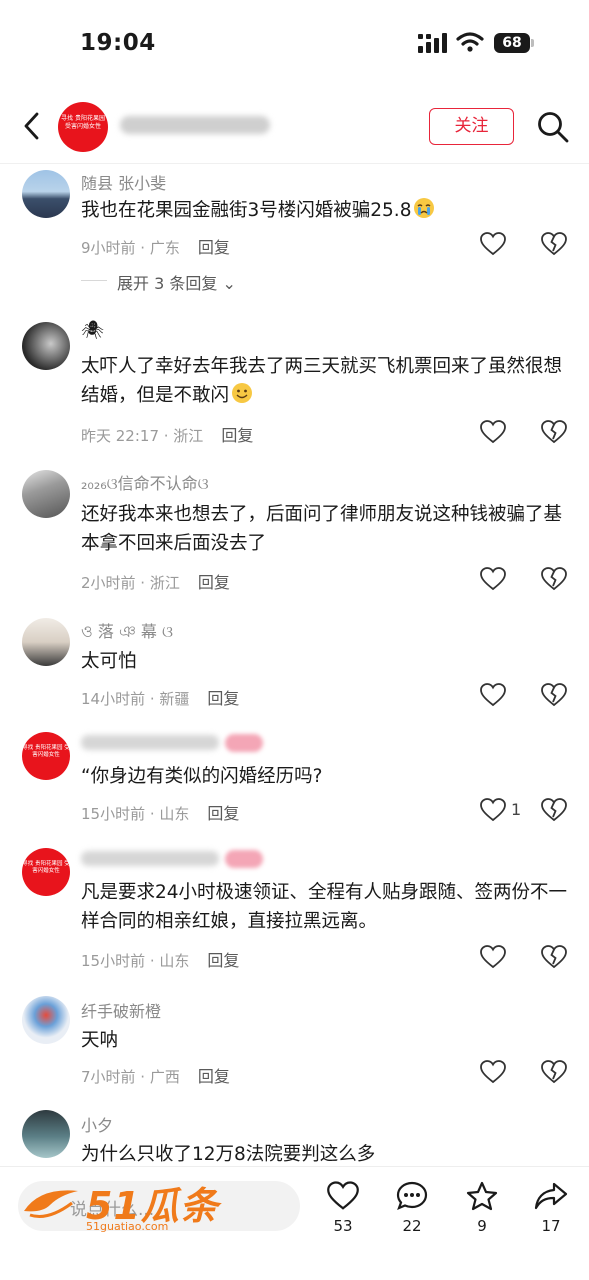 The width and height of the screenshot is (589, 1280). Describe the element at coordinates (127, 632) in the screenshot. I see `comment-username: ও 落 ঞ 幕 ଓ` at that location.